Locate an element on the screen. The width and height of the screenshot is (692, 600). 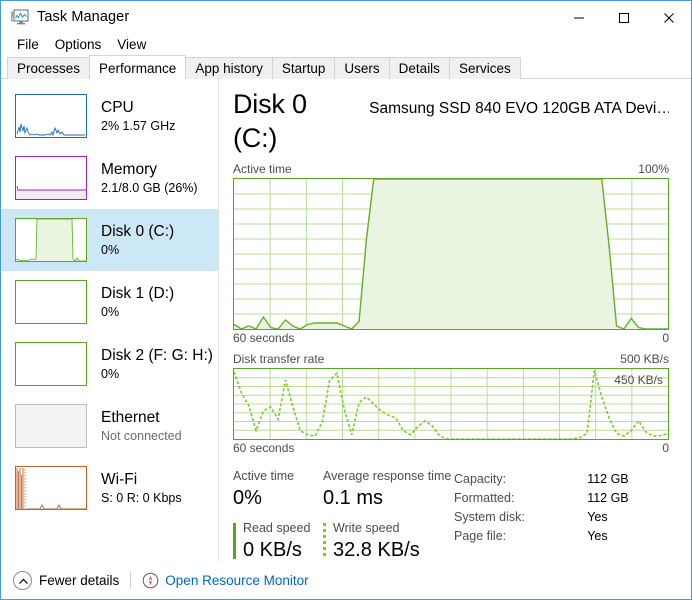
disk2-thumbnail-graph is located at coordinates (51, 364).